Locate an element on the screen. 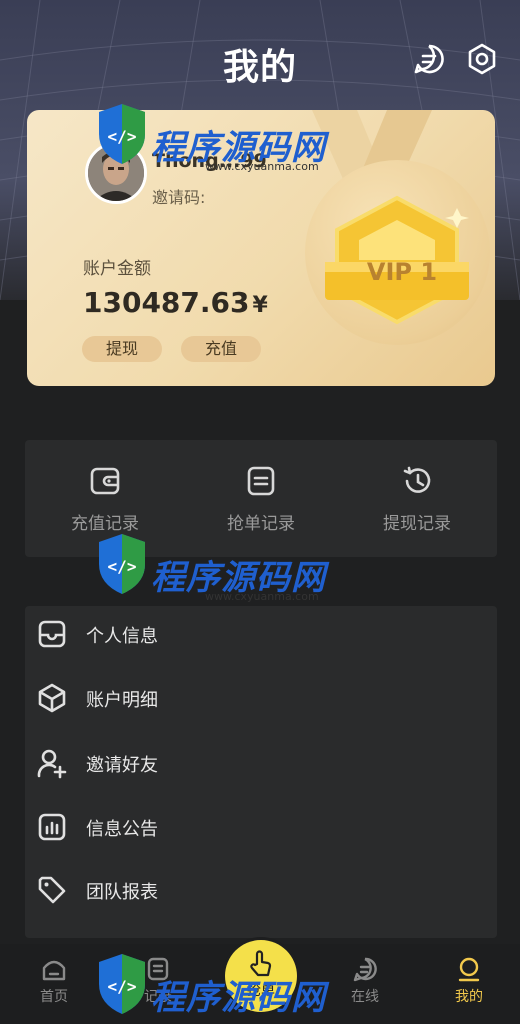  tab-label: 在线 is located at coordinates (365, 997).